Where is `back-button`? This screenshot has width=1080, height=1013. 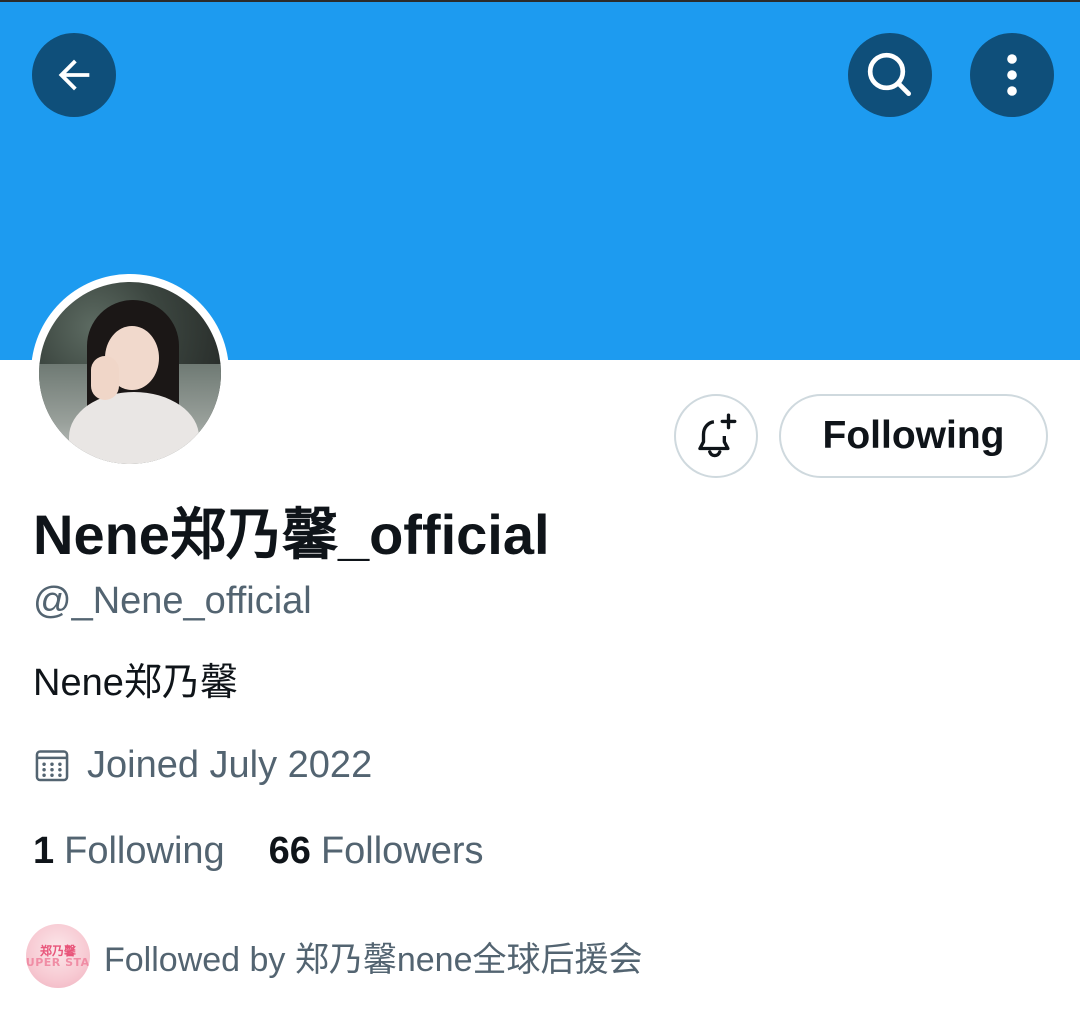
back-button is located at coordinates (74, 75).